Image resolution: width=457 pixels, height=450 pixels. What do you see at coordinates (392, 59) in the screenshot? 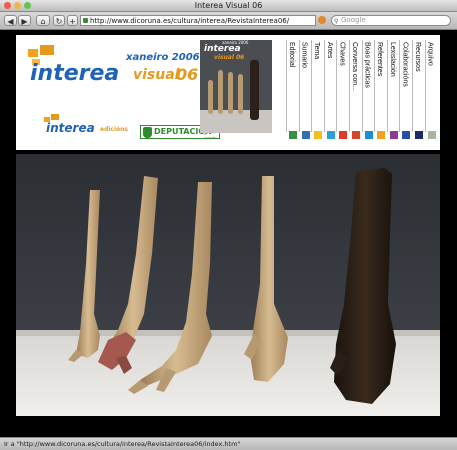
I see `nav-item-label: Lexislación` at bounding box center [392, 59].